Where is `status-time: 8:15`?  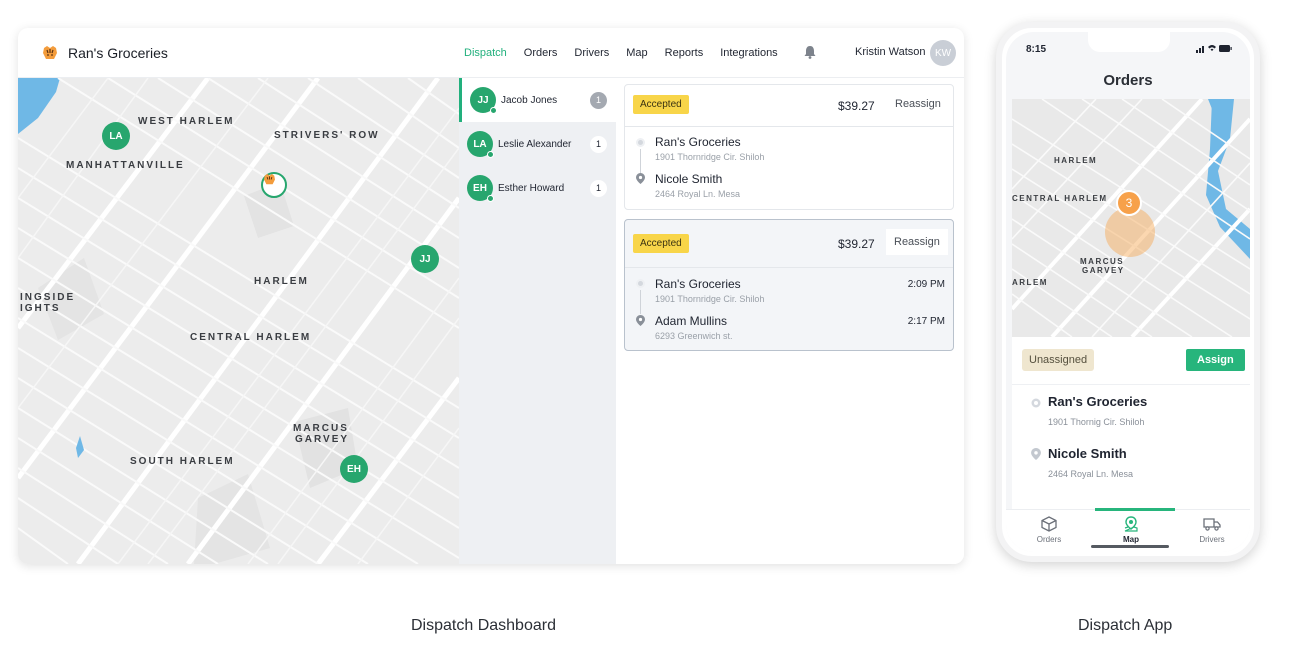
status-time: 8:15 is located at coordinates (1036, 49).